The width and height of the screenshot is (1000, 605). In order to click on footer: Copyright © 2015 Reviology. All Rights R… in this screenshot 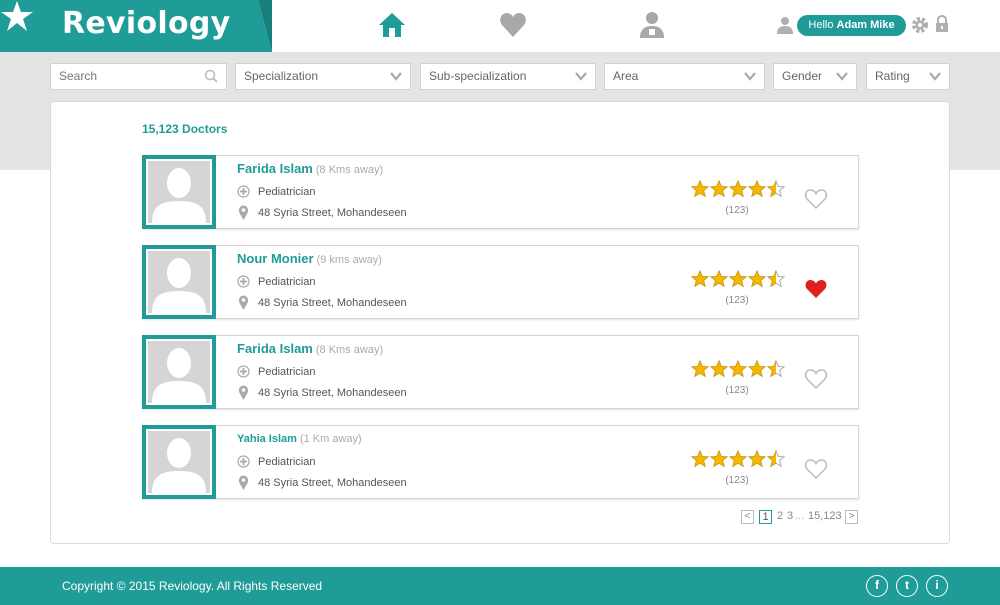, I will do `click(500, 586)`.